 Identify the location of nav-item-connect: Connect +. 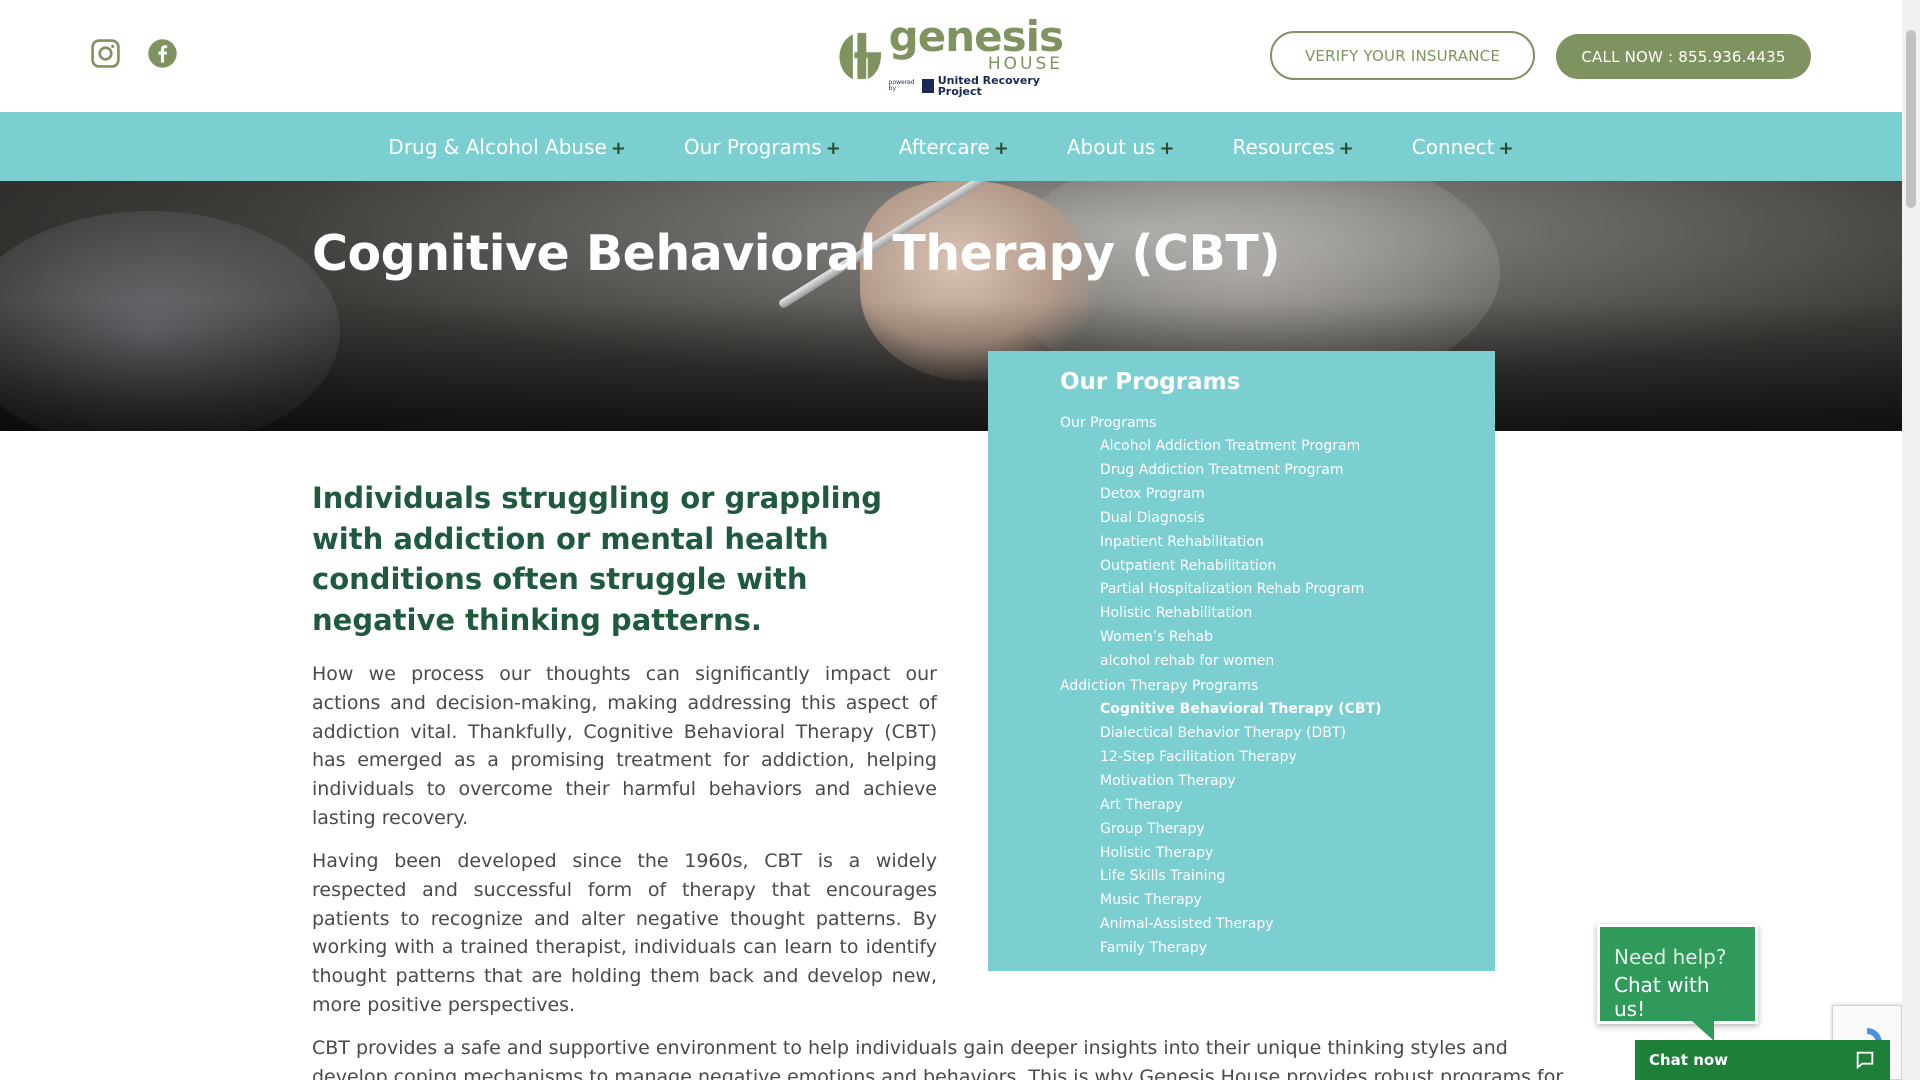
(1463, 147).